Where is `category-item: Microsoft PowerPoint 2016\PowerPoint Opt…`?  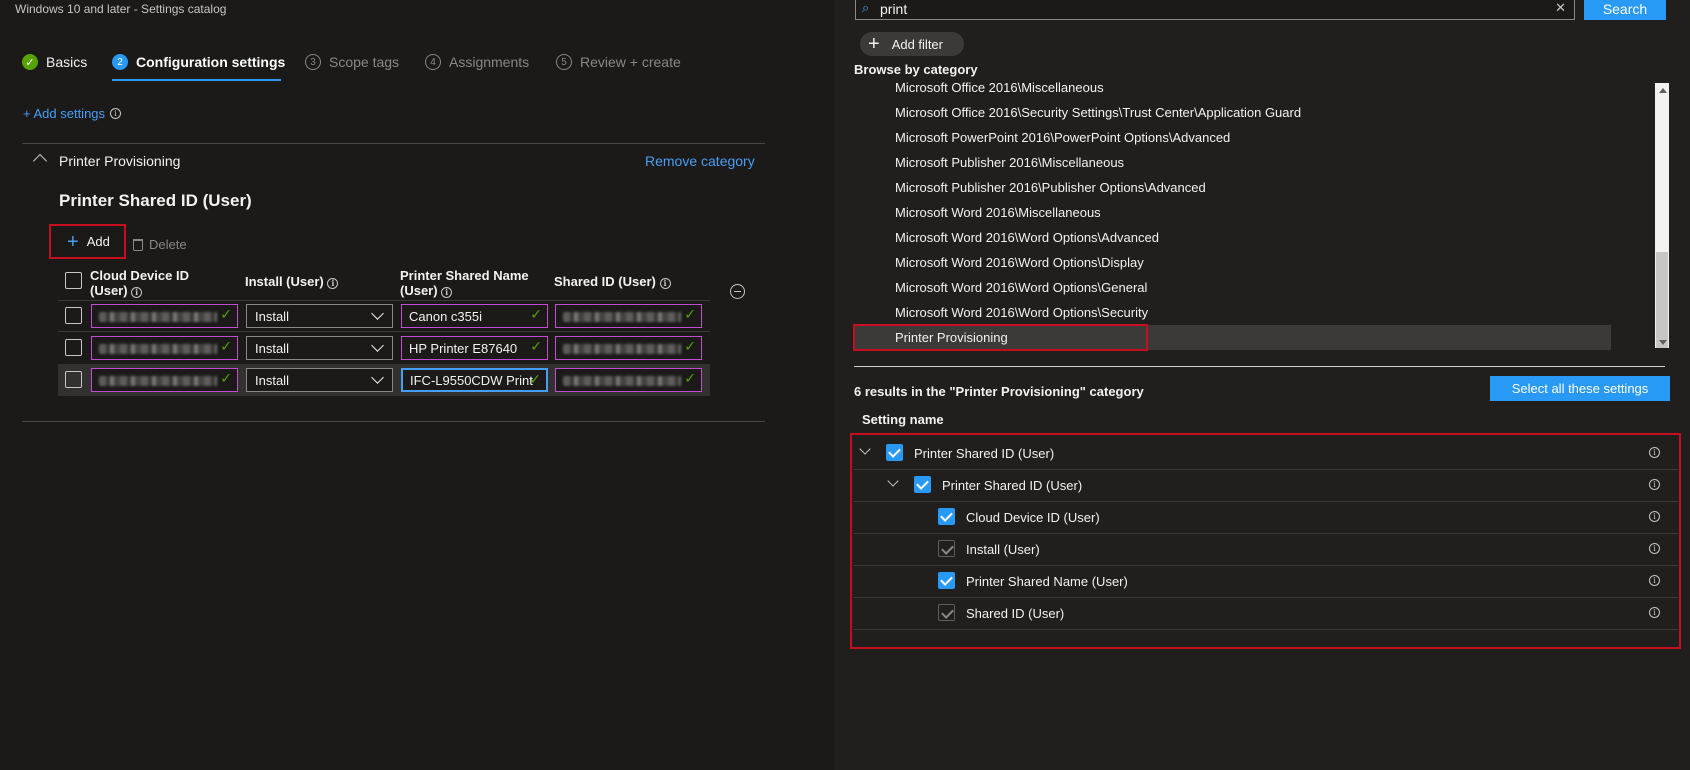 category-item: Microsoft PowerPoint 2016\PowerPoint Opt… is located at coordinates (1062, 137).